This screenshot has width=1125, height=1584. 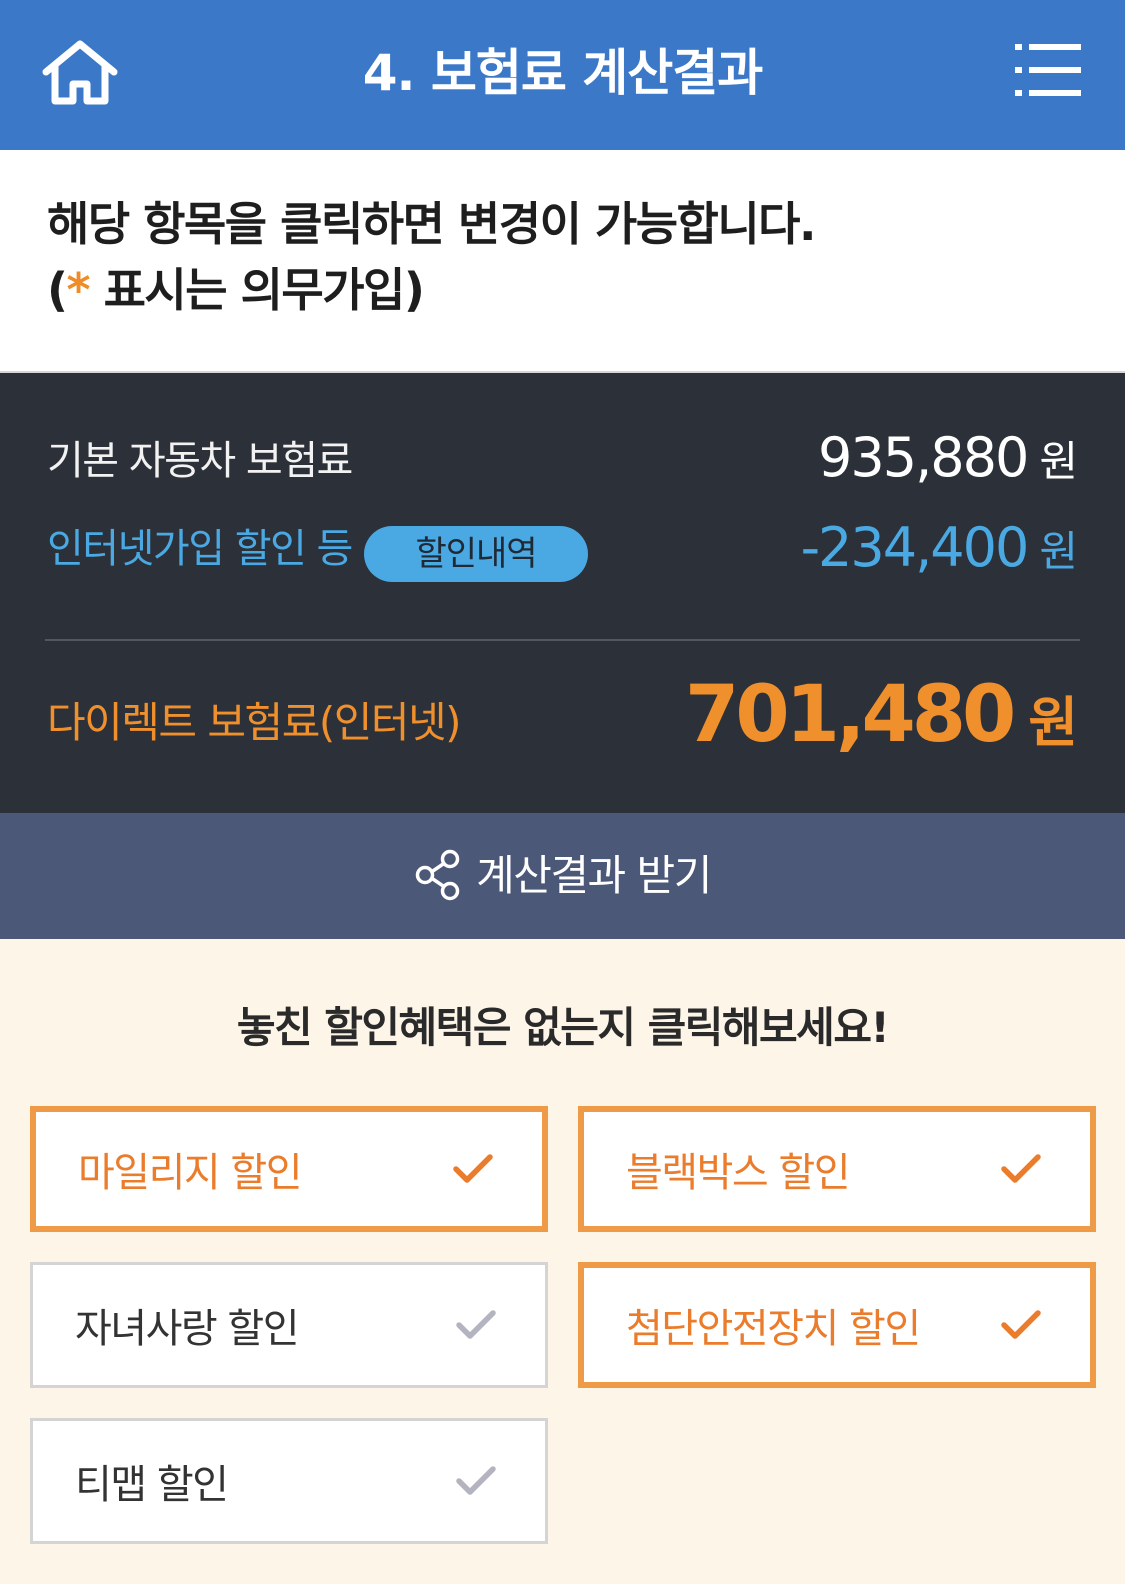 What do you see at coordinates (1058, 461) in the screenshot?
I see `basic-premium-unit: 원` at bounding box center [1058, 461].